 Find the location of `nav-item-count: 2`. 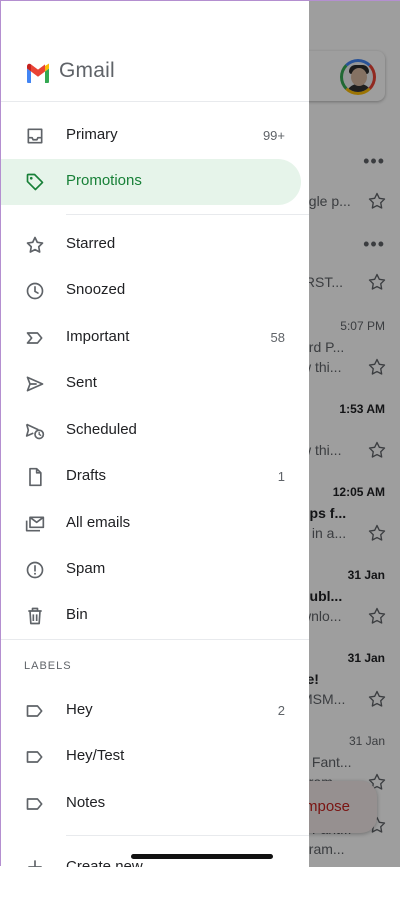

nav-item-count: 2 is located at coordinates (281, 710).